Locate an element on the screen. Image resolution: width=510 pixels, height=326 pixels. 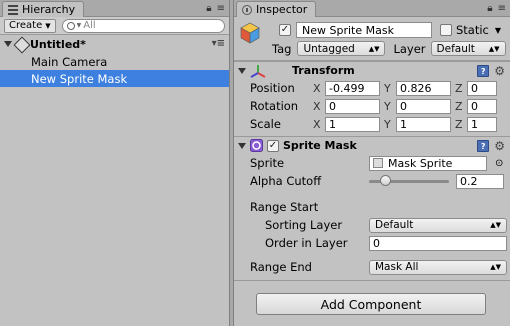
transform-row-label: Position is located at coordinates (272, 88).